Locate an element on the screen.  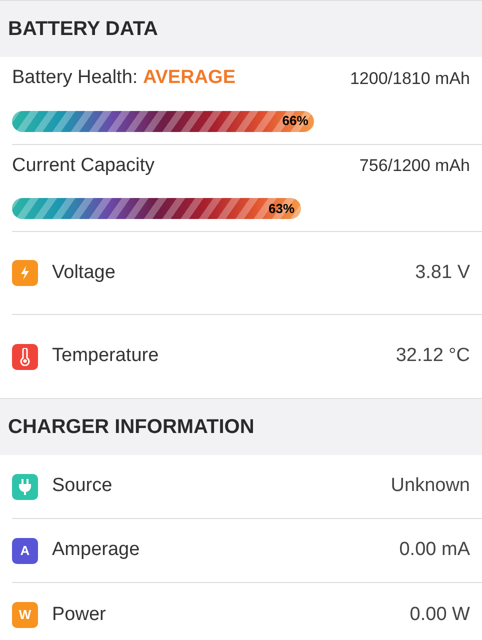
progress-percent: 66% is located at coordinates (295, 121).